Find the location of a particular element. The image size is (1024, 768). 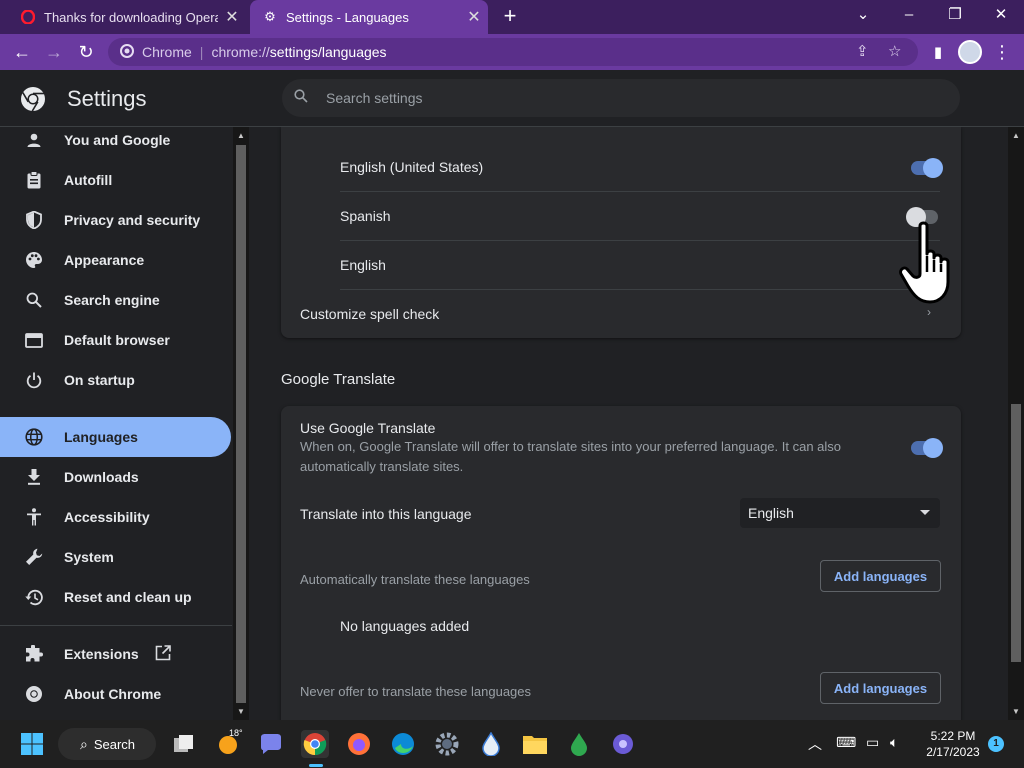

sidebar-item-autofill: Autofill is located at coordinates (116, 180).